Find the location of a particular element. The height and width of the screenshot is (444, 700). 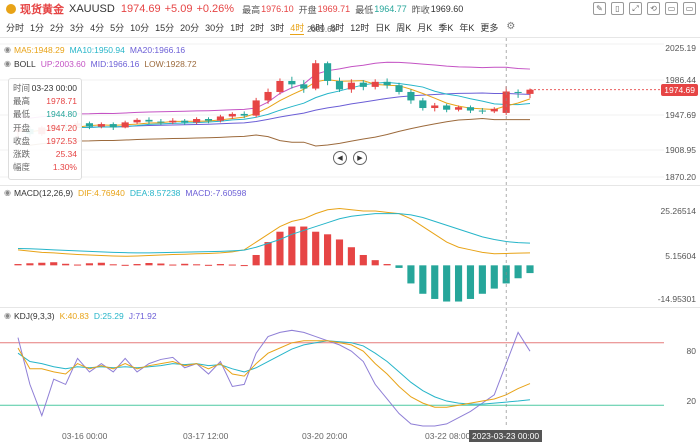

info-row: 收盘 1972.53 is located at coordinates (45, 141).